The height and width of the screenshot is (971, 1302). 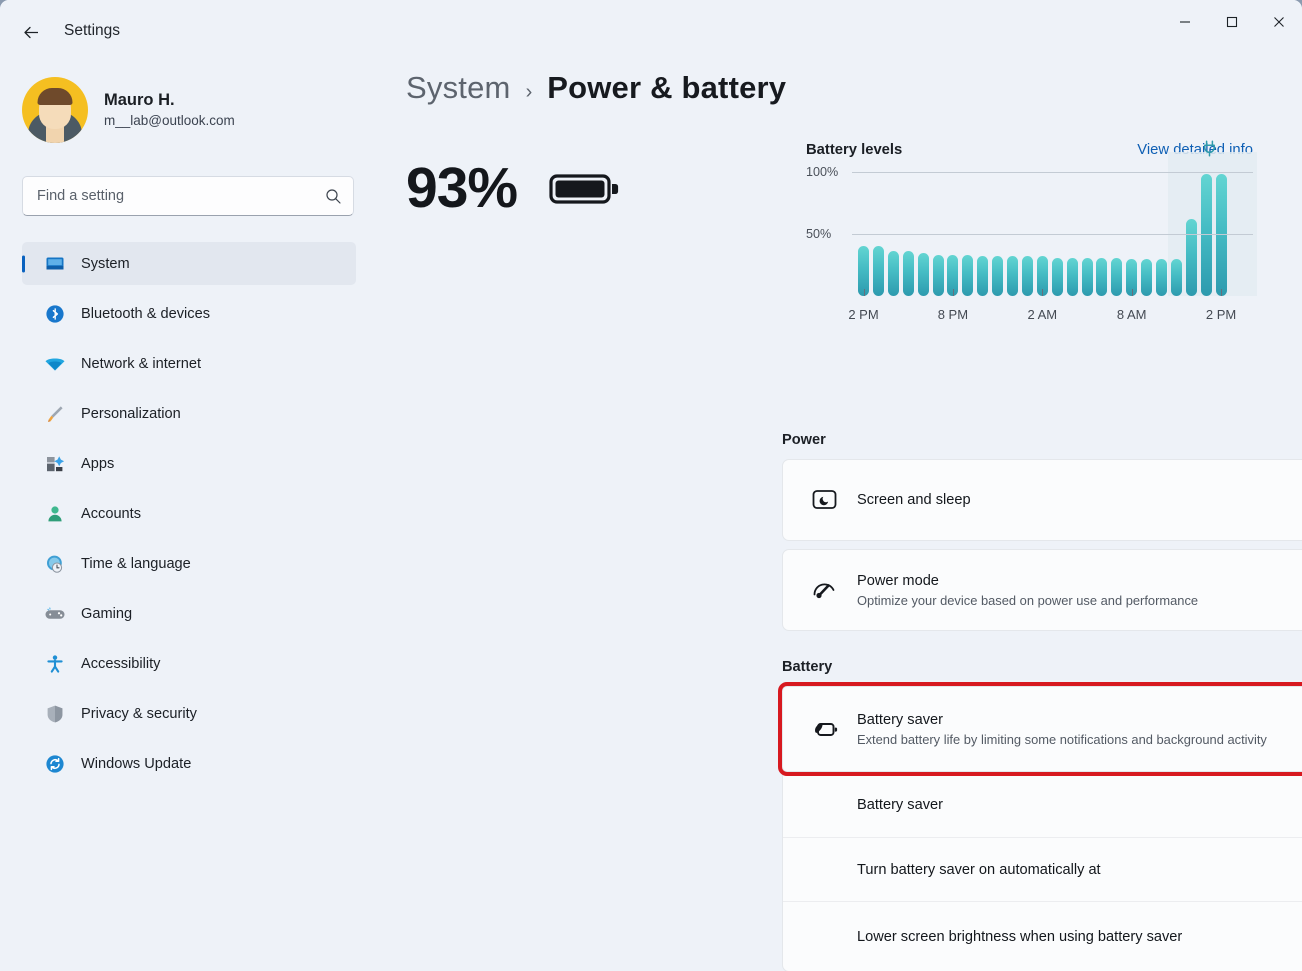 I want to click on chart-x-tick-label: 2 AM, so click(x=1042, y=314).